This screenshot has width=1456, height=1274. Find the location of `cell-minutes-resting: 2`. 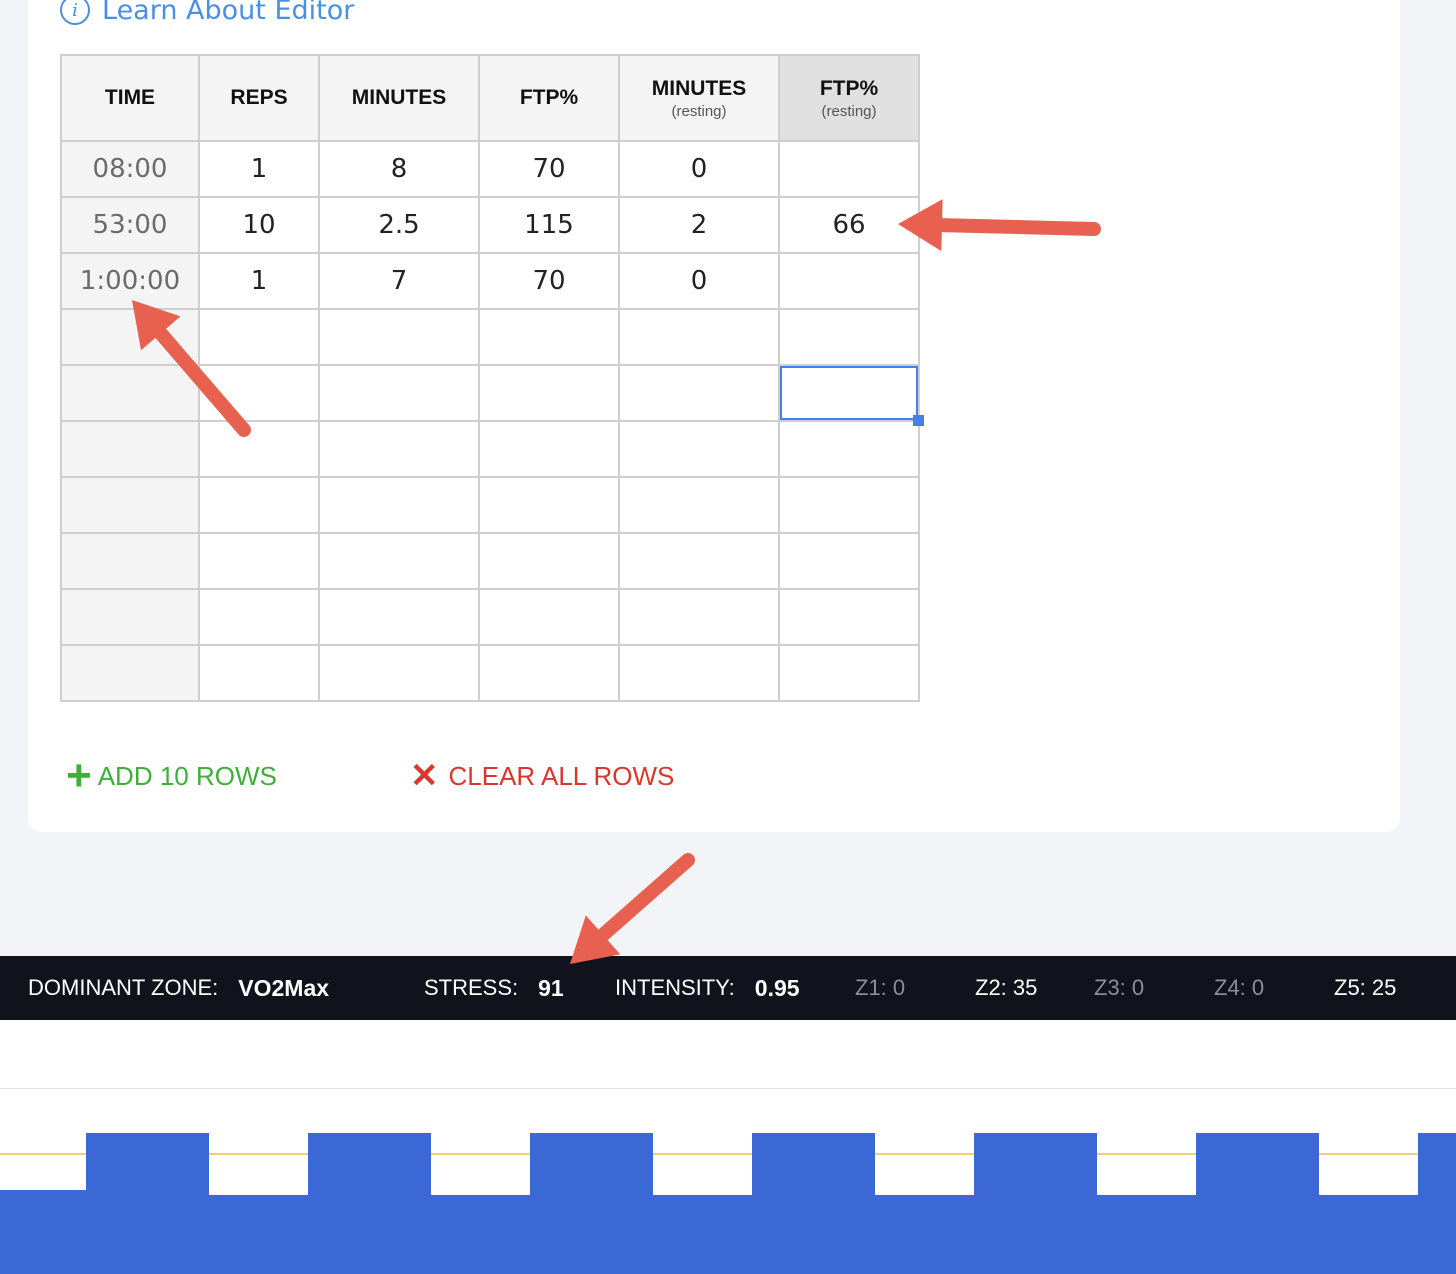

cell-minutes-resting: 2 is located at coordinates (699, 225).